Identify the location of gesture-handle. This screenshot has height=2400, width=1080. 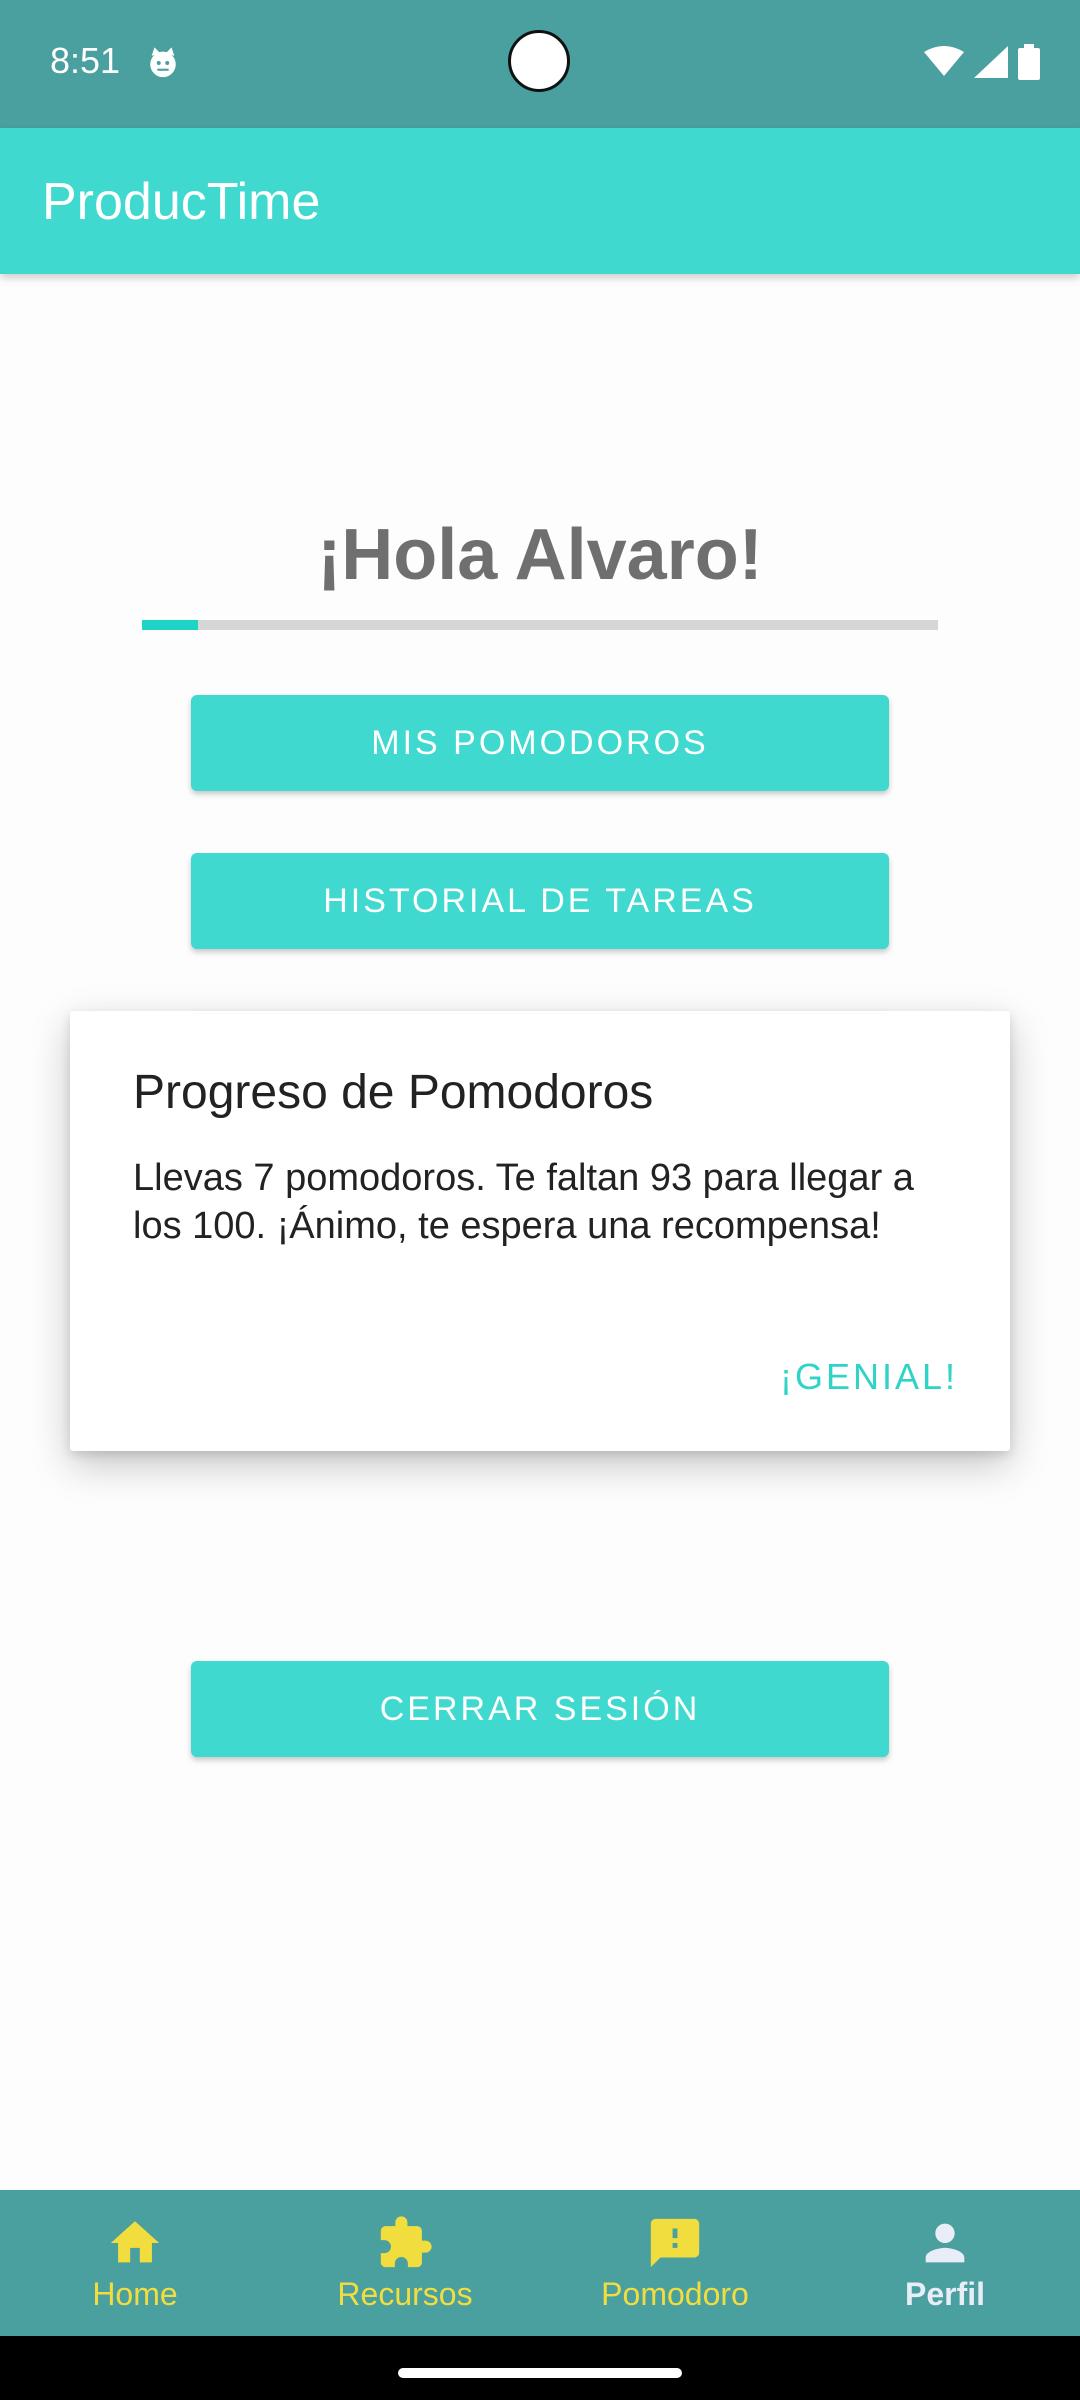
(540, 2373).